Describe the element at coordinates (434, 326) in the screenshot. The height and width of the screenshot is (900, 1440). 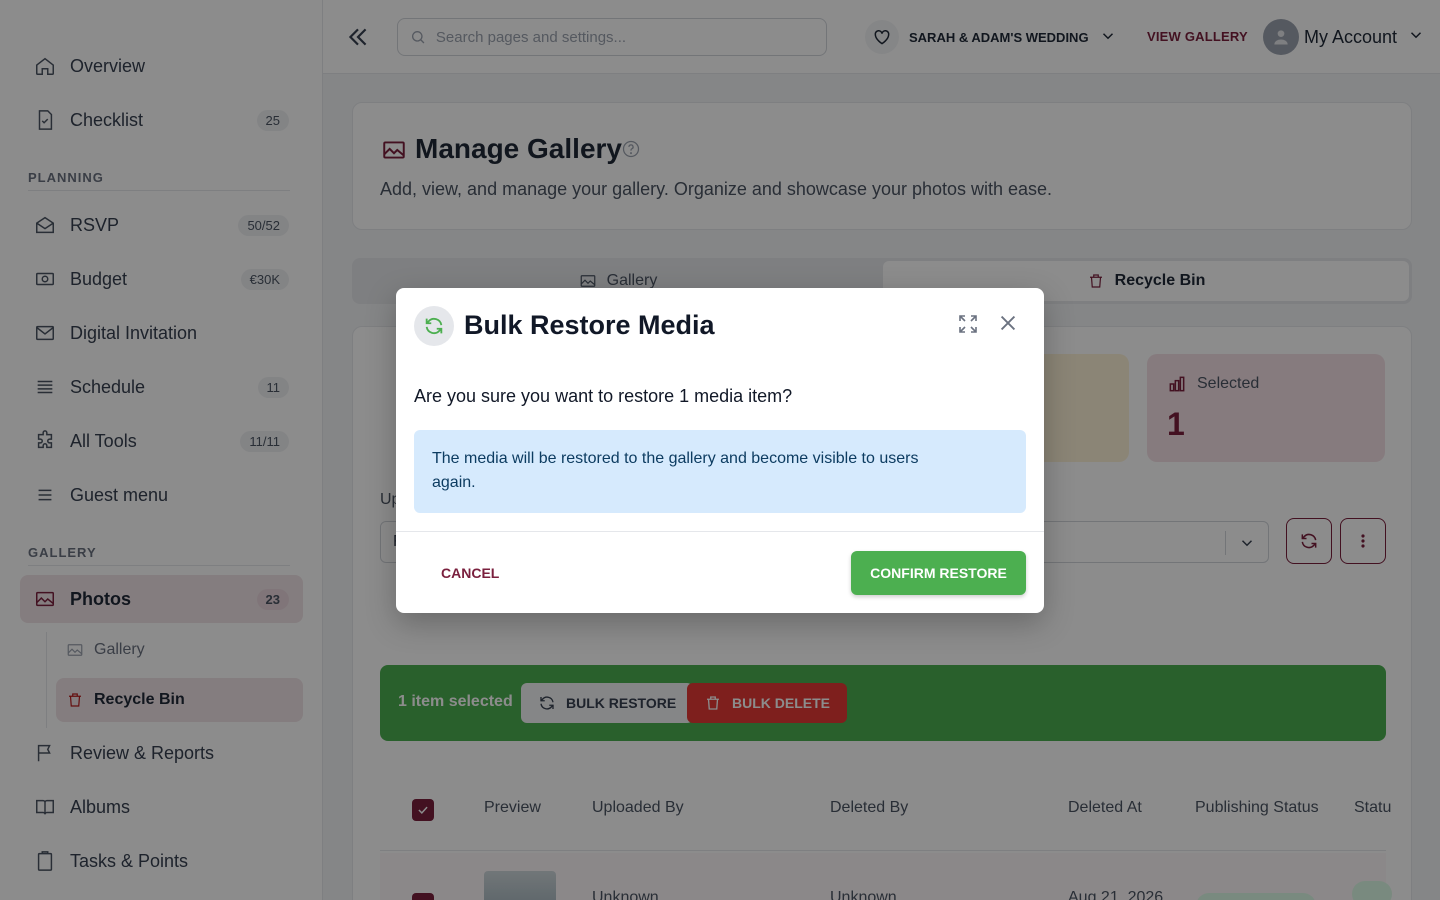
I see `restore-icon` at that location.